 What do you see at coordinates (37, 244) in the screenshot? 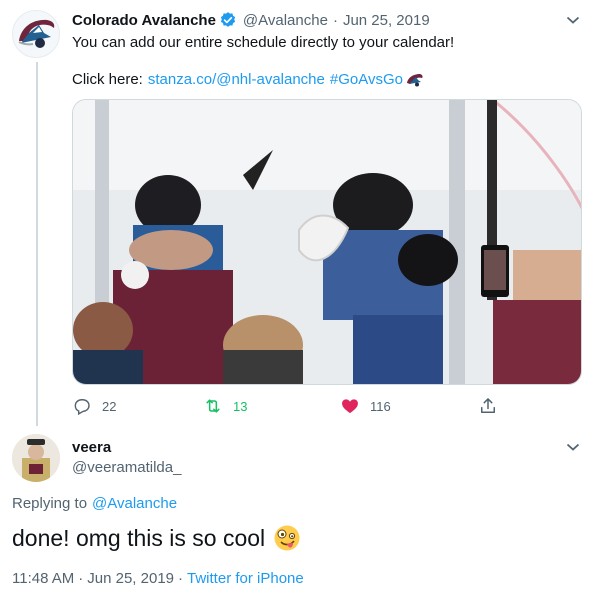
I see `thread-connector-line` at bounding box center [37, 244].